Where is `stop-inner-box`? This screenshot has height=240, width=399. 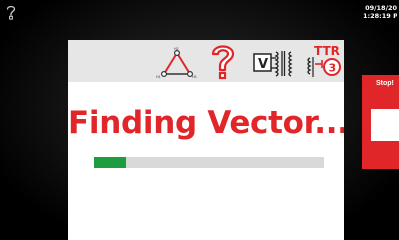
stop-inner-box is located at coordinates (385, 125).